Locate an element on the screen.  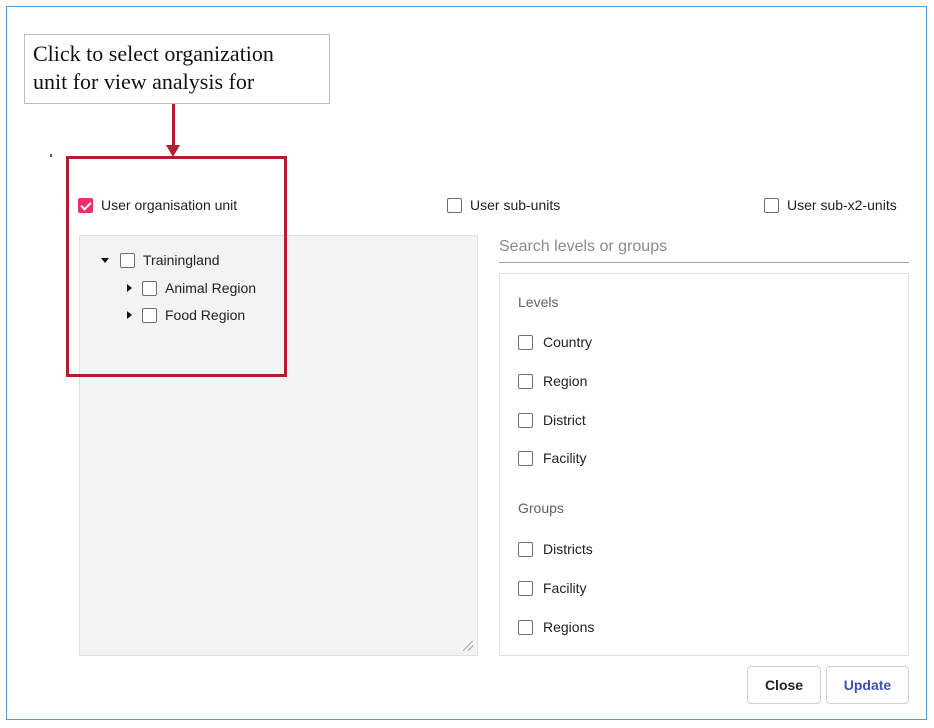
groups-heading: Groups is located at coordinates (541, 508).